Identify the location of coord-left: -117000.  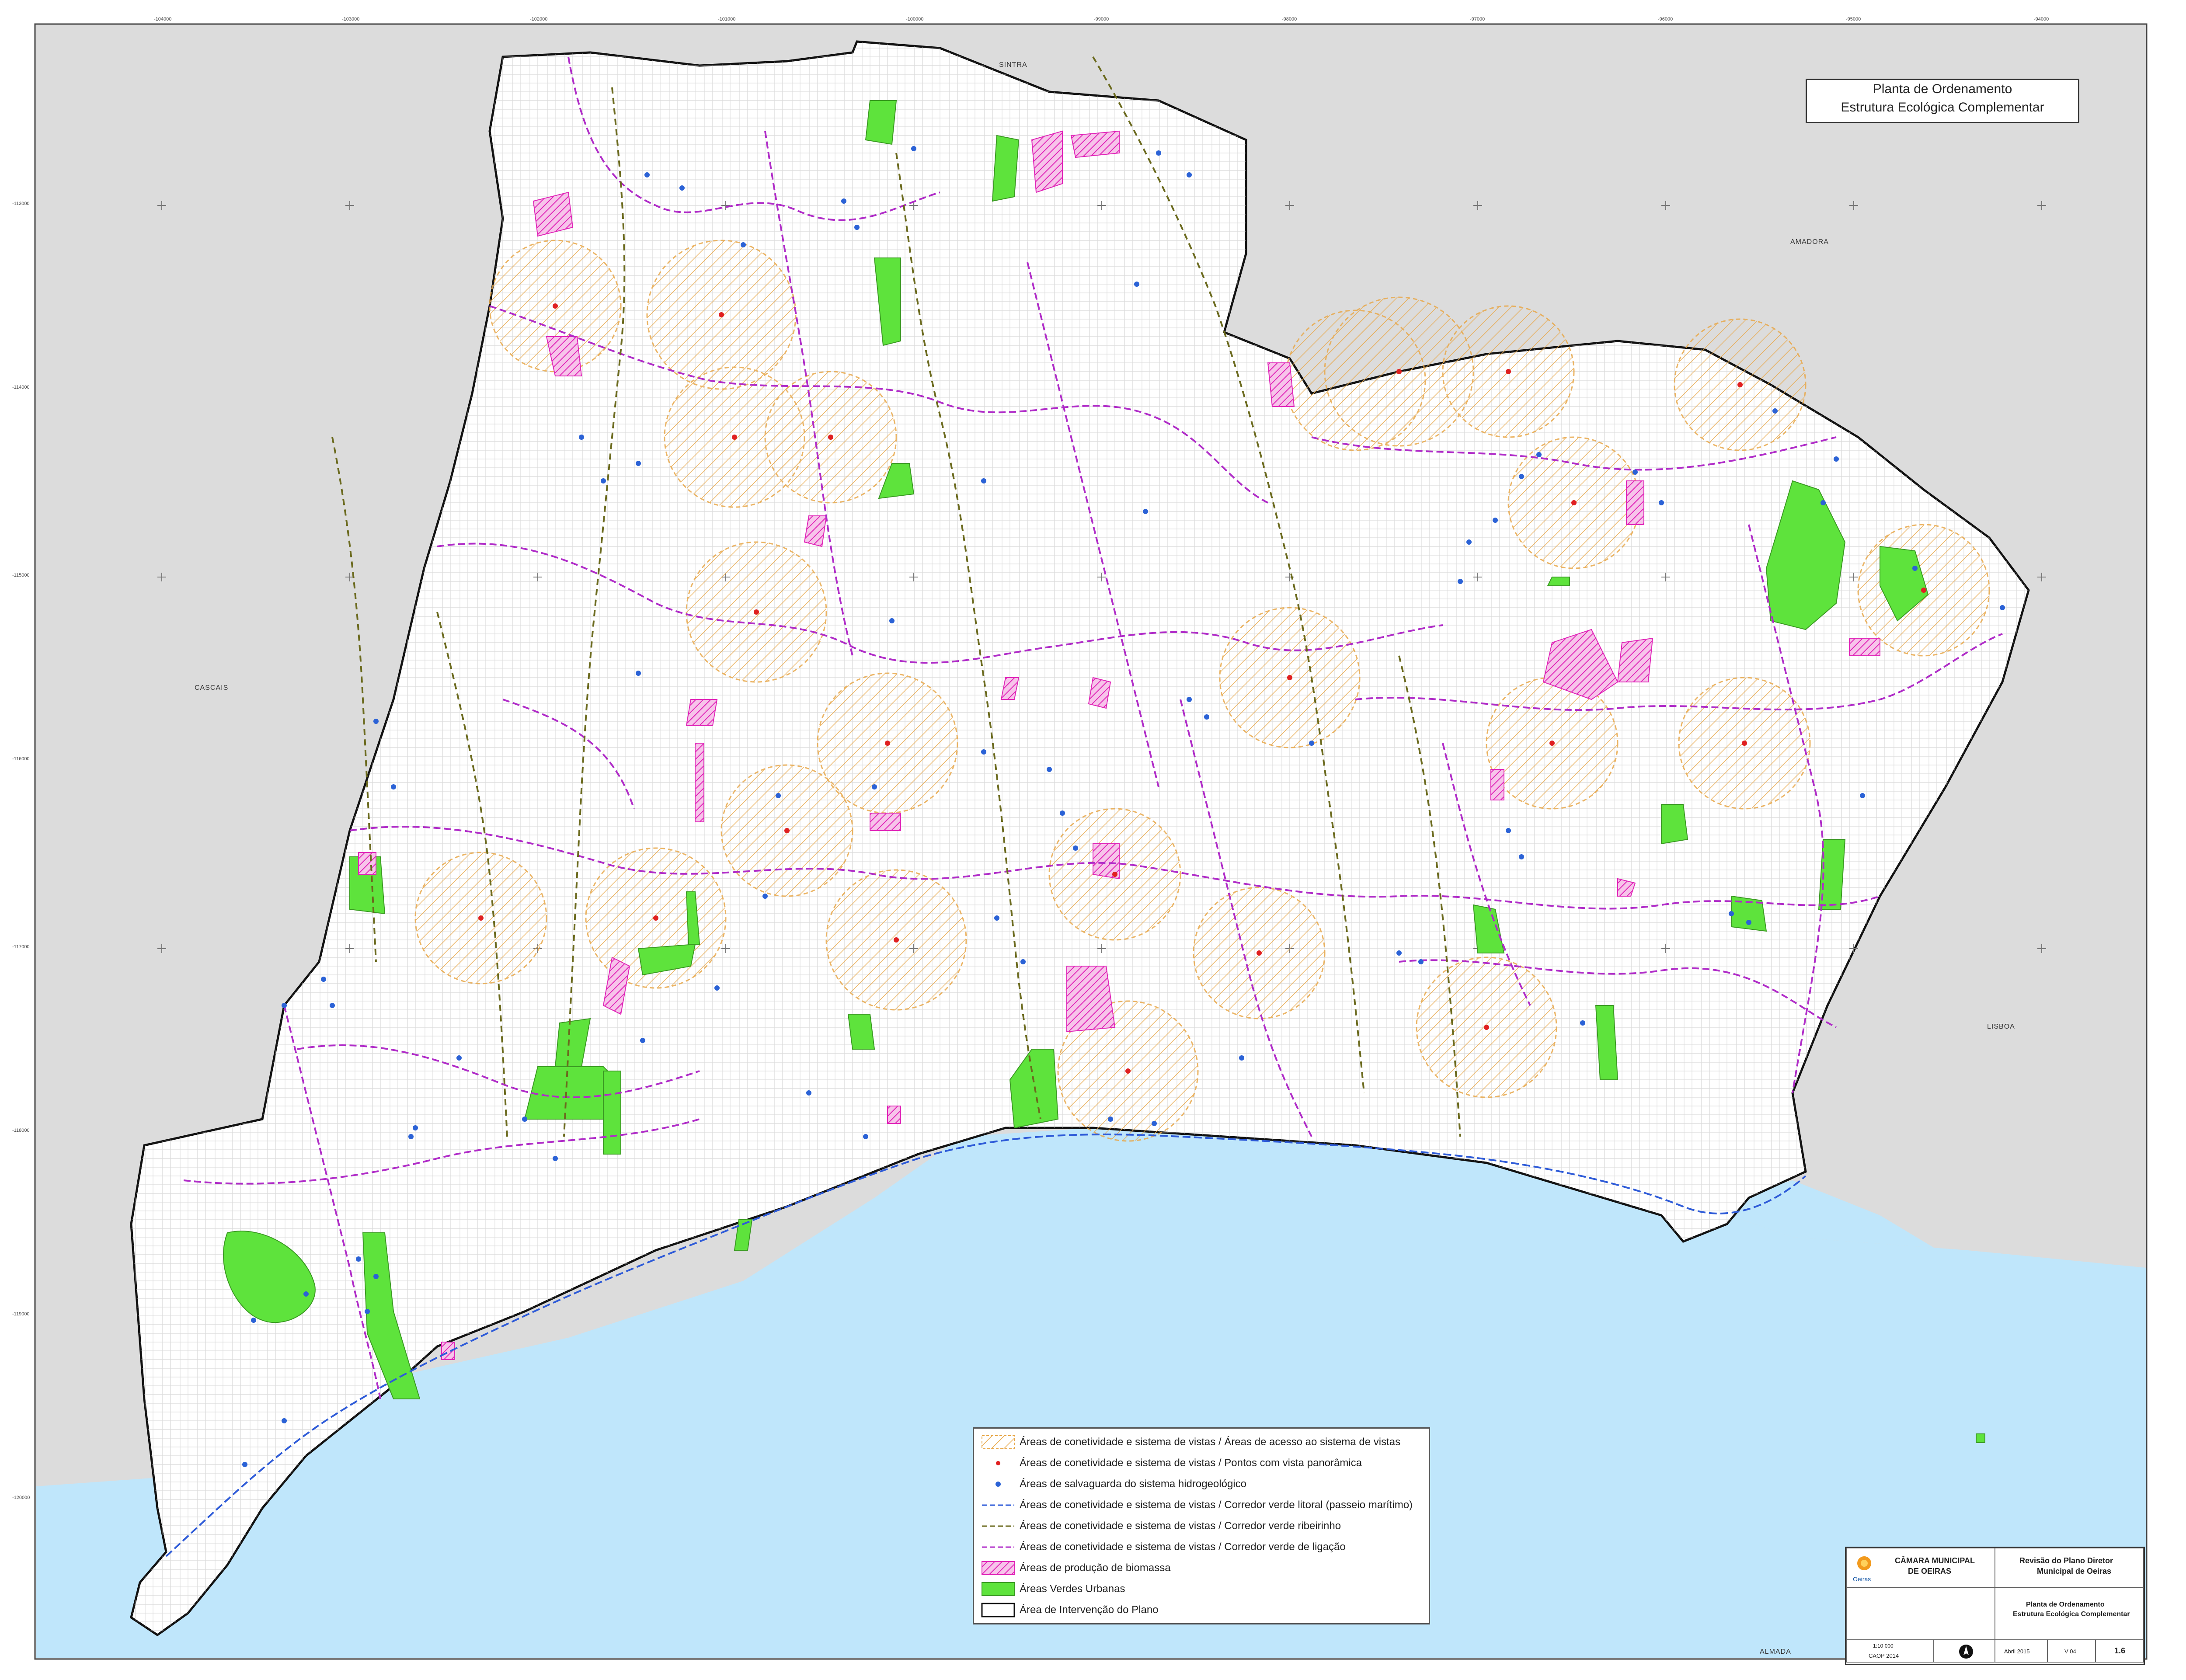
(21, 947).